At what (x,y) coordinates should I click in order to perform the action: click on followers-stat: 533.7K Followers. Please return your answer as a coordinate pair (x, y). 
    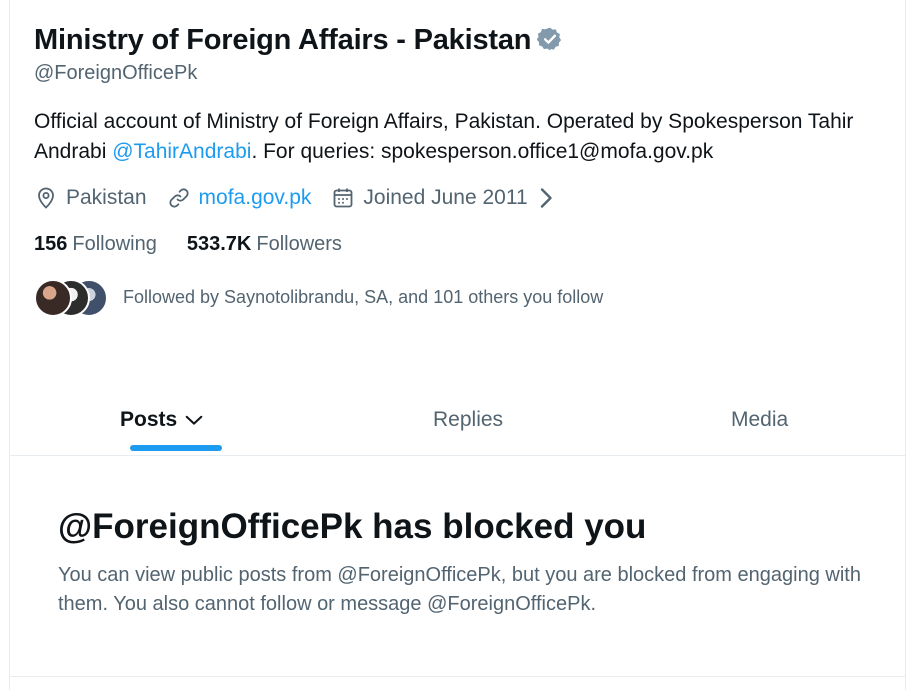
    Looking at the image, I should click on (264, 244).